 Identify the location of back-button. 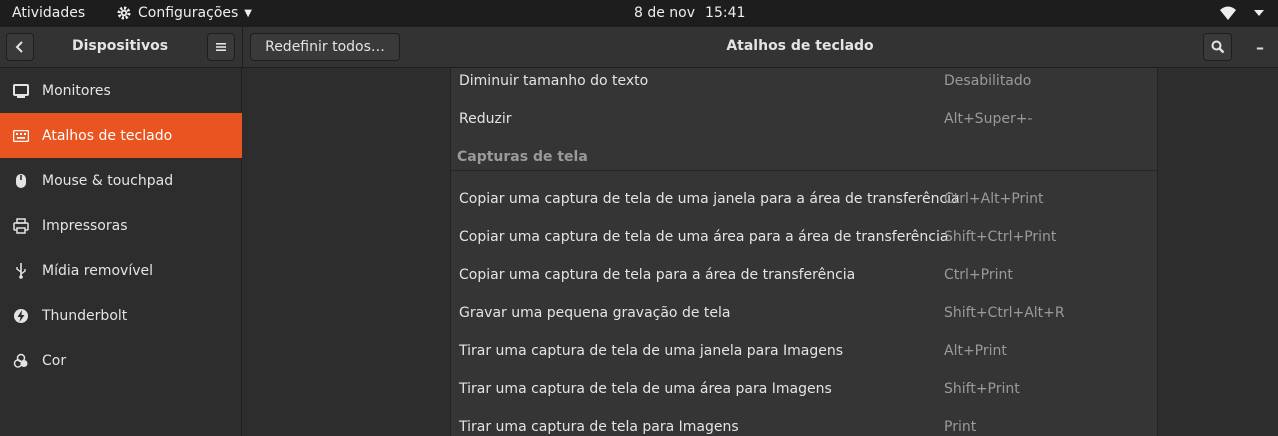
(20, 47).